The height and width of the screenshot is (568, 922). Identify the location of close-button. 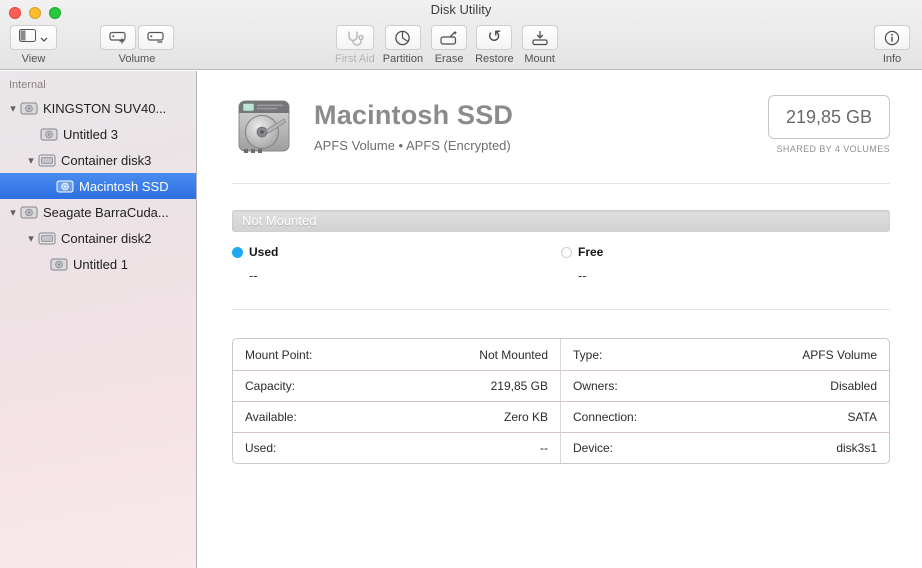
(15, 13).